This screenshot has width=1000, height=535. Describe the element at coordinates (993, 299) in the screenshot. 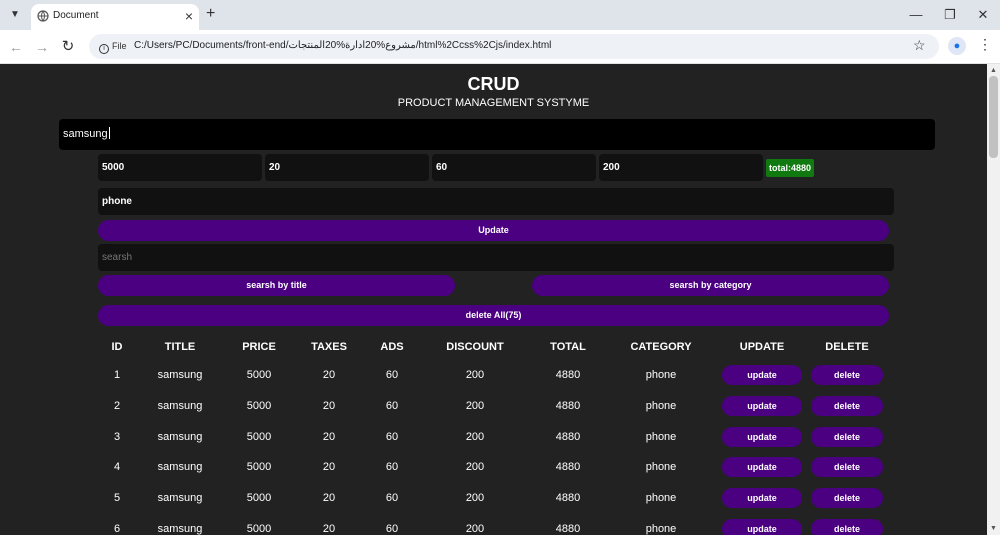

I see `scrollbar: ▲ ▼` at that location.